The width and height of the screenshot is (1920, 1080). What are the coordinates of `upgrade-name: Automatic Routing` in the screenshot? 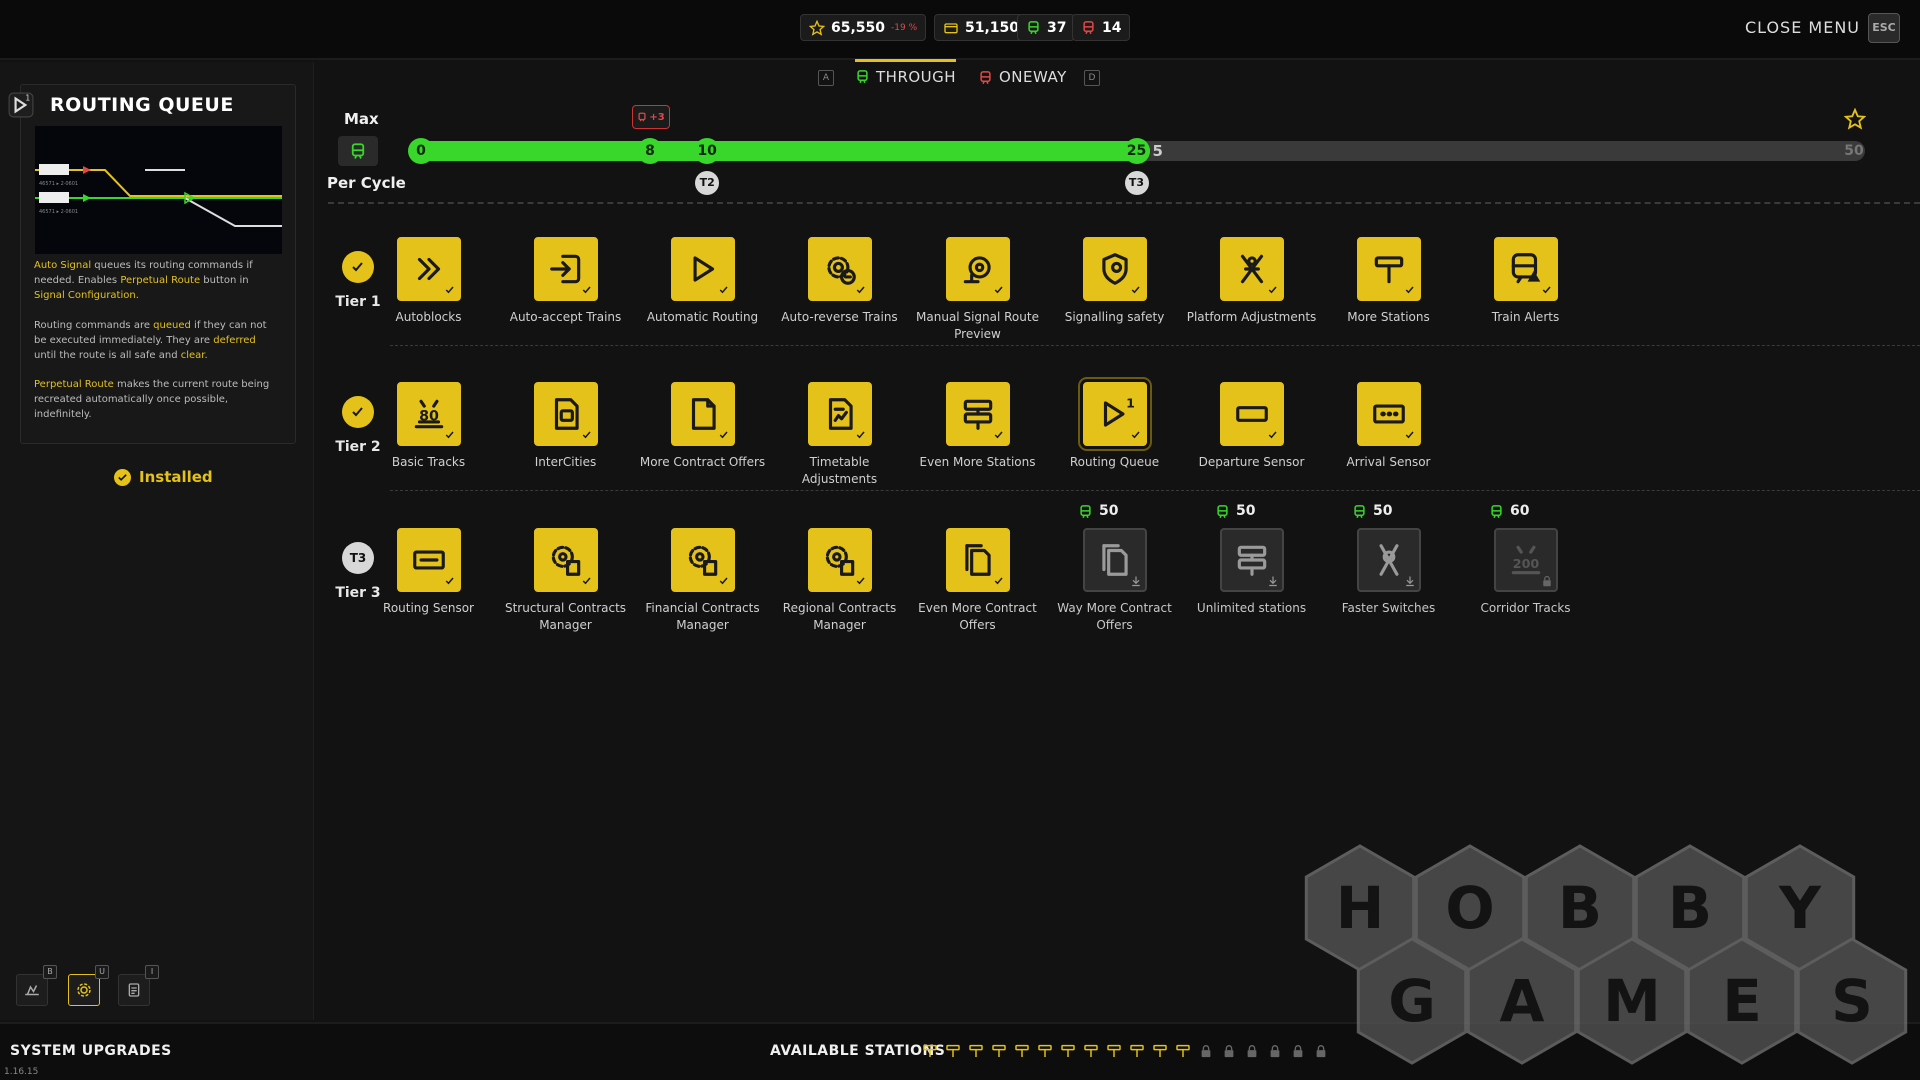 It's located at (702, 317).